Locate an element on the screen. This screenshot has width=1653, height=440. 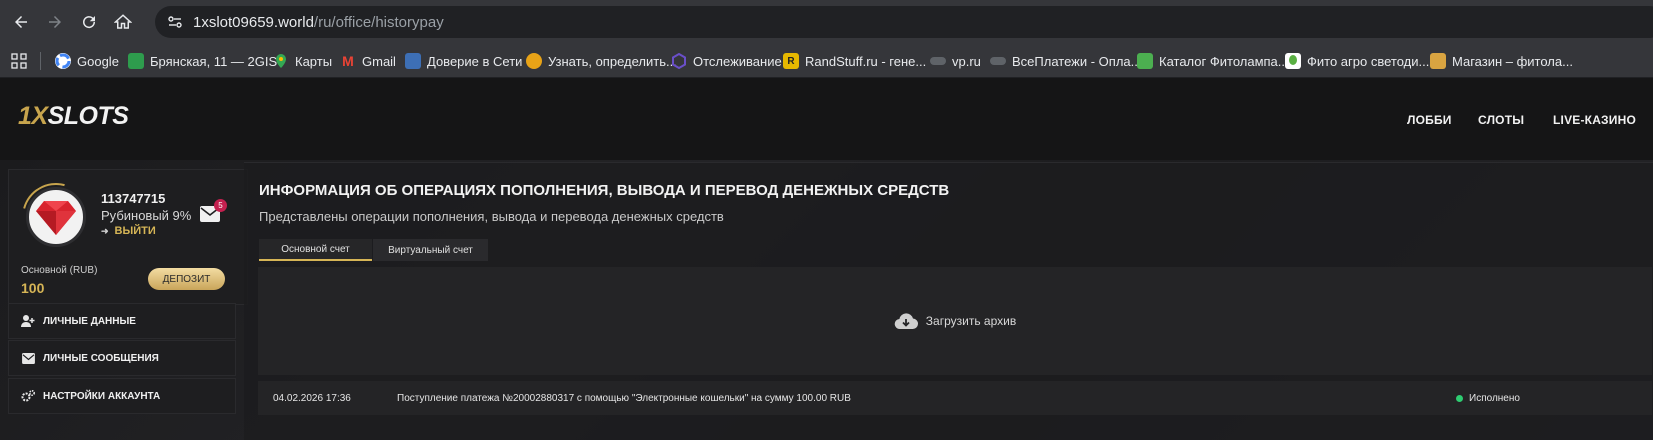
logout-label: ВЫЙТИ is located at coordinates (135, 231).